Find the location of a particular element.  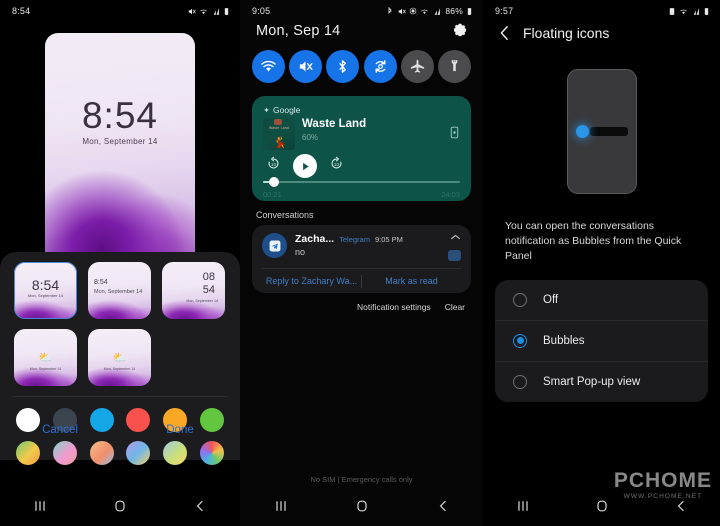

google-cast-icon is located at coordinates (266, 109).